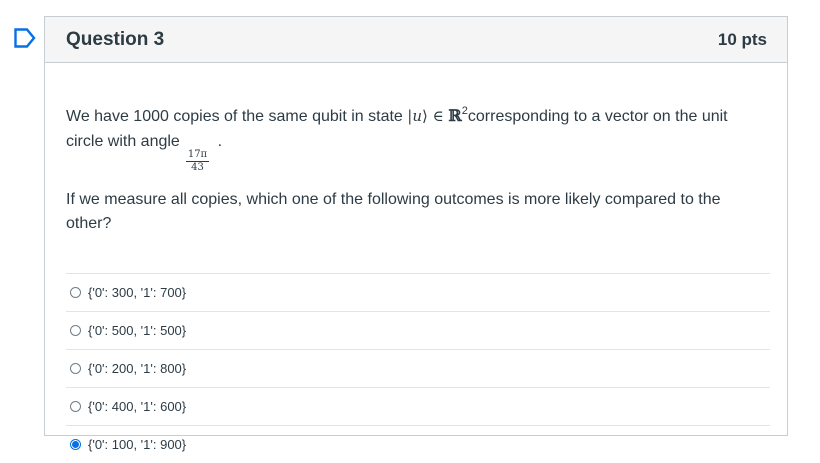  I want to click on bookmark-flag-icon, so click(25, 38).